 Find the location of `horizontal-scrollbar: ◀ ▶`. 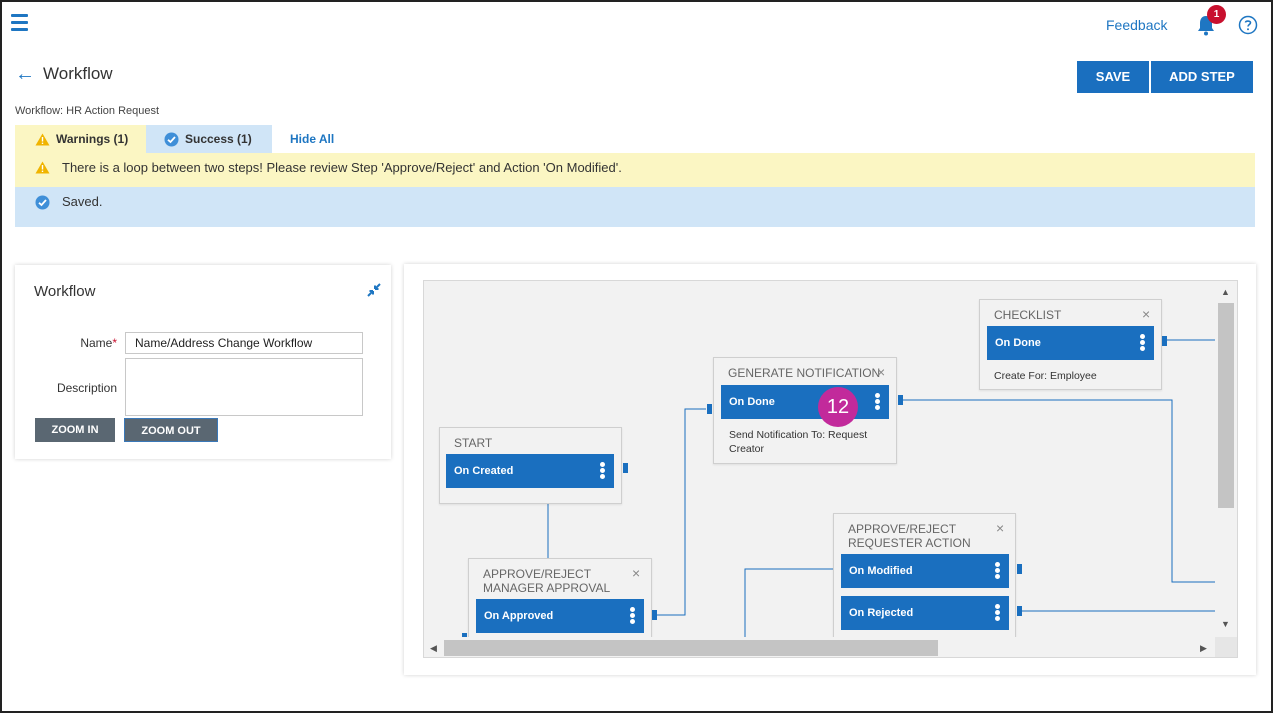

horizontal-scrollbar: ◀ ▶ is located at coordinates (819, 647).